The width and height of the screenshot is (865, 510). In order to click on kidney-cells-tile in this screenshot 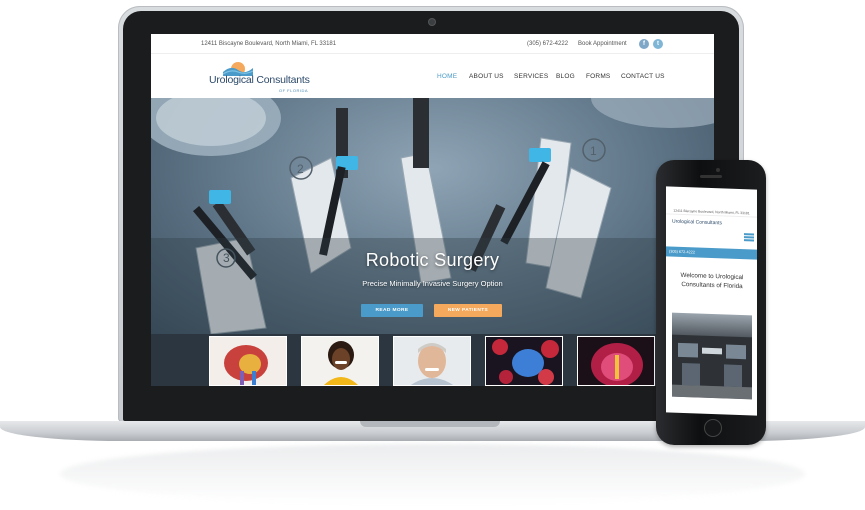, I will do `click(524, 361)`.